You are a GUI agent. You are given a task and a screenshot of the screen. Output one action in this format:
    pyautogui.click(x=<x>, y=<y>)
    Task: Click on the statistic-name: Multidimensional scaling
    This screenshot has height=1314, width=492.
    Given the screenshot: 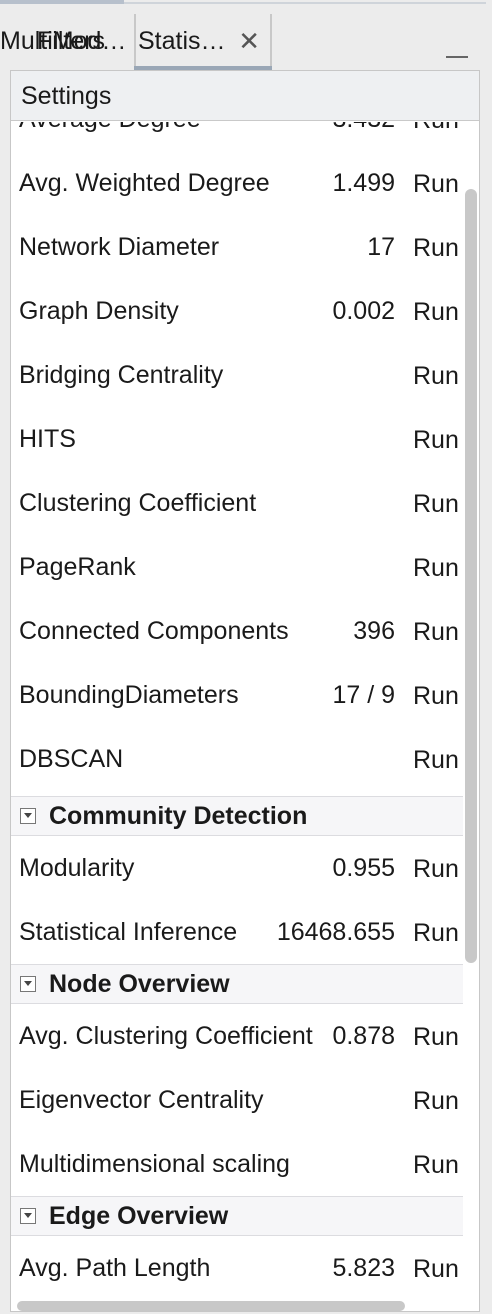 What is the action you would take?
    pyautogui.click(x=154, y=1164)
    